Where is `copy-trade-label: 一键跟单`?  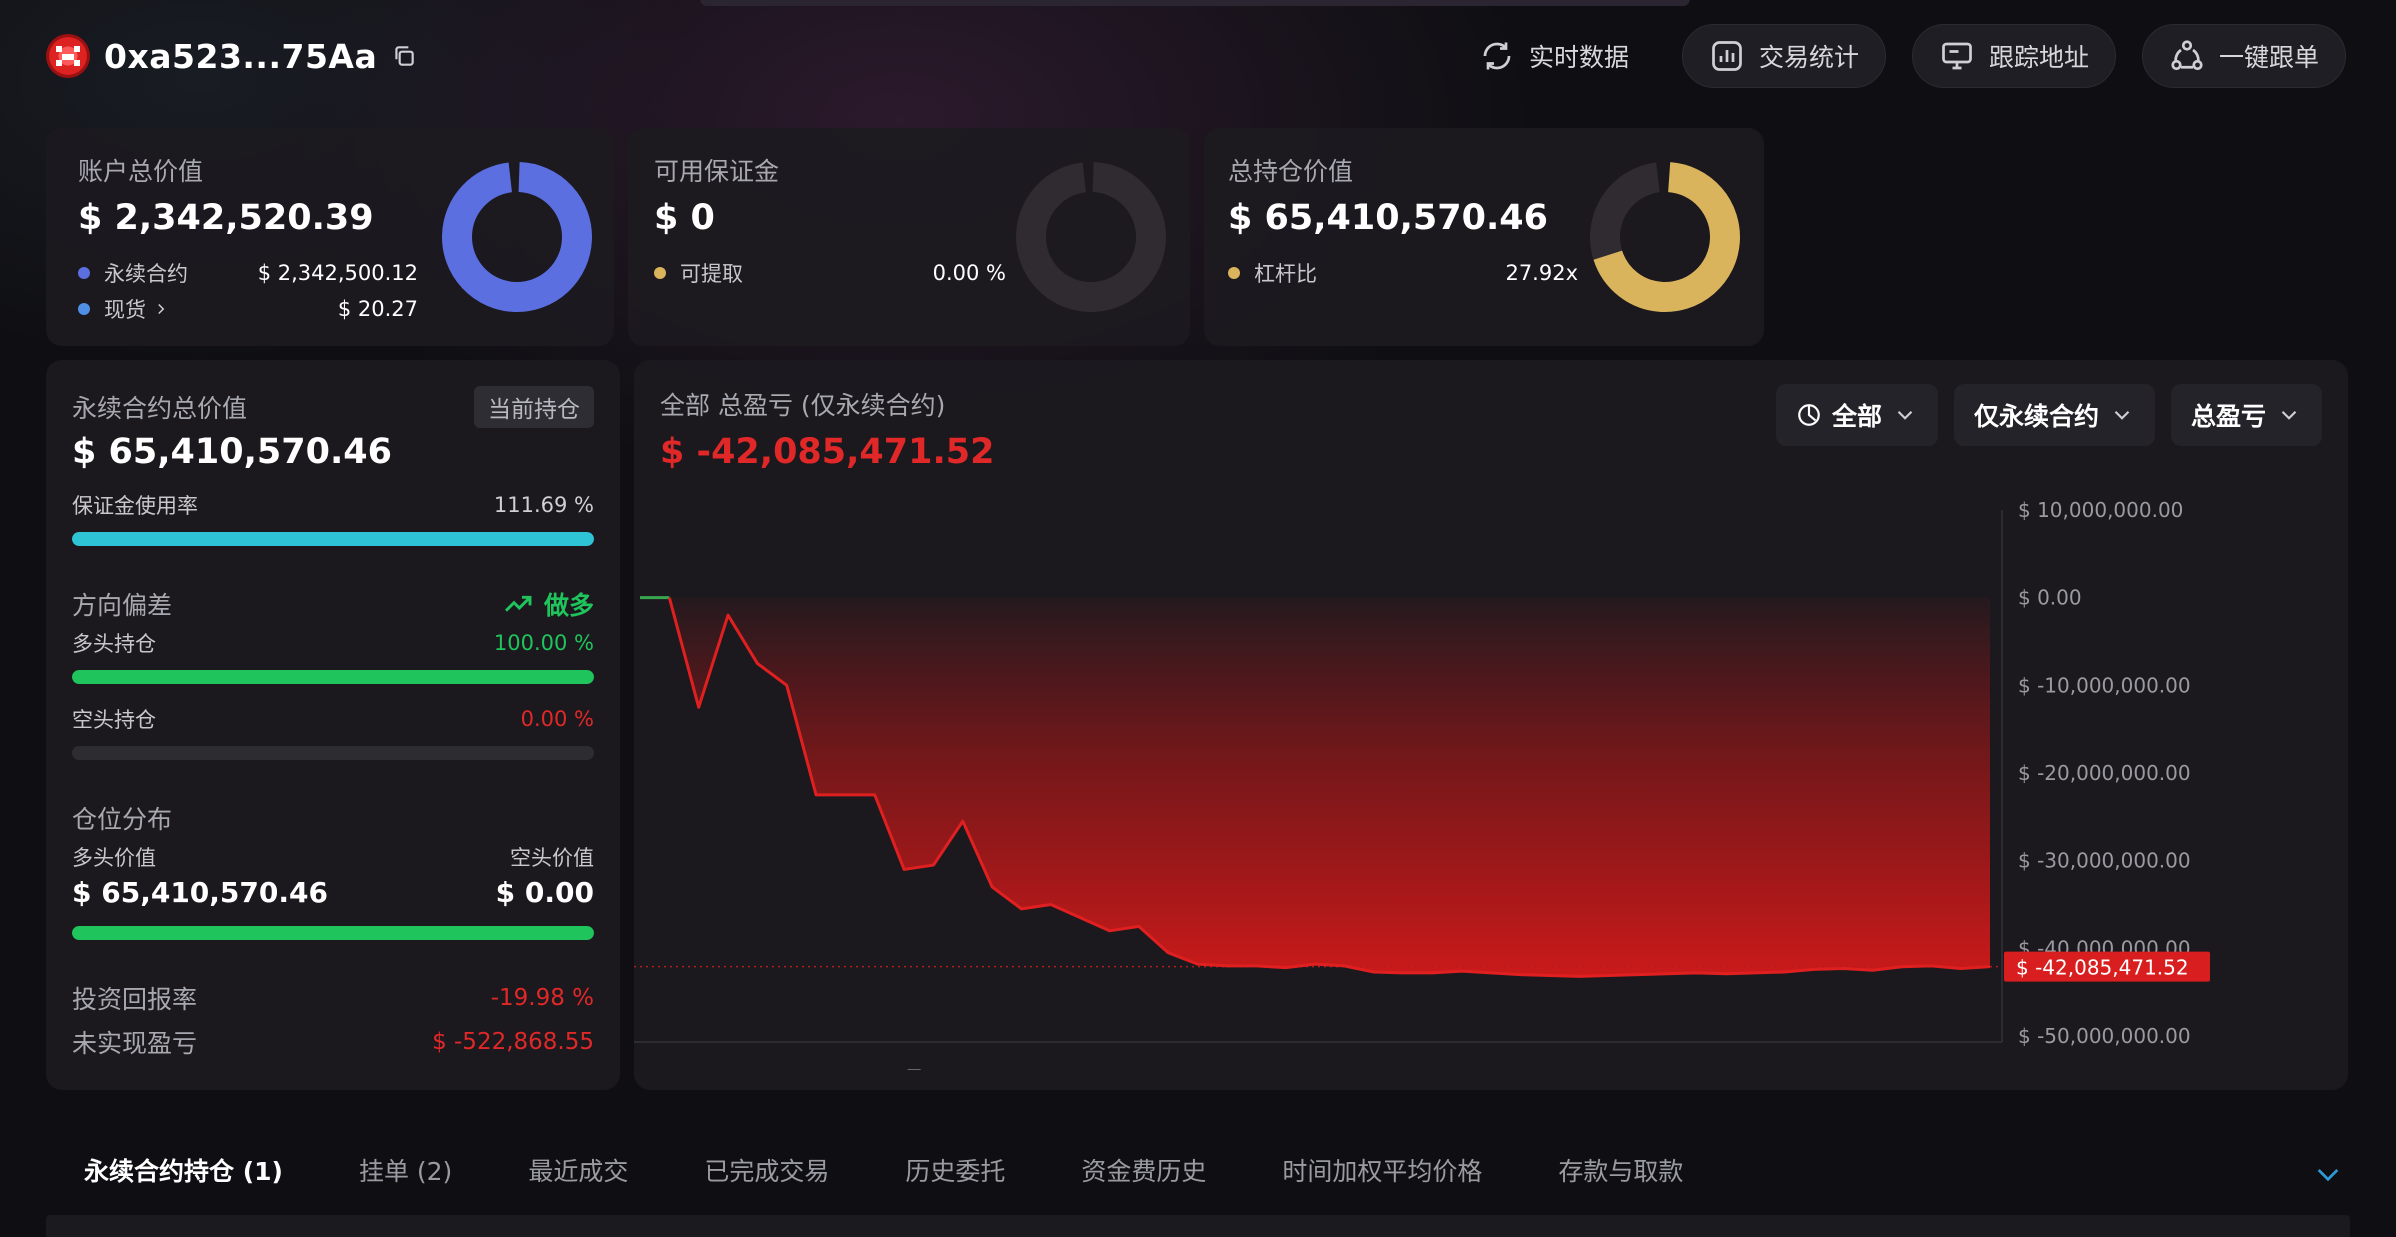 copy-trade-label: 一键跟单 is located at coordinates (2268, 57).